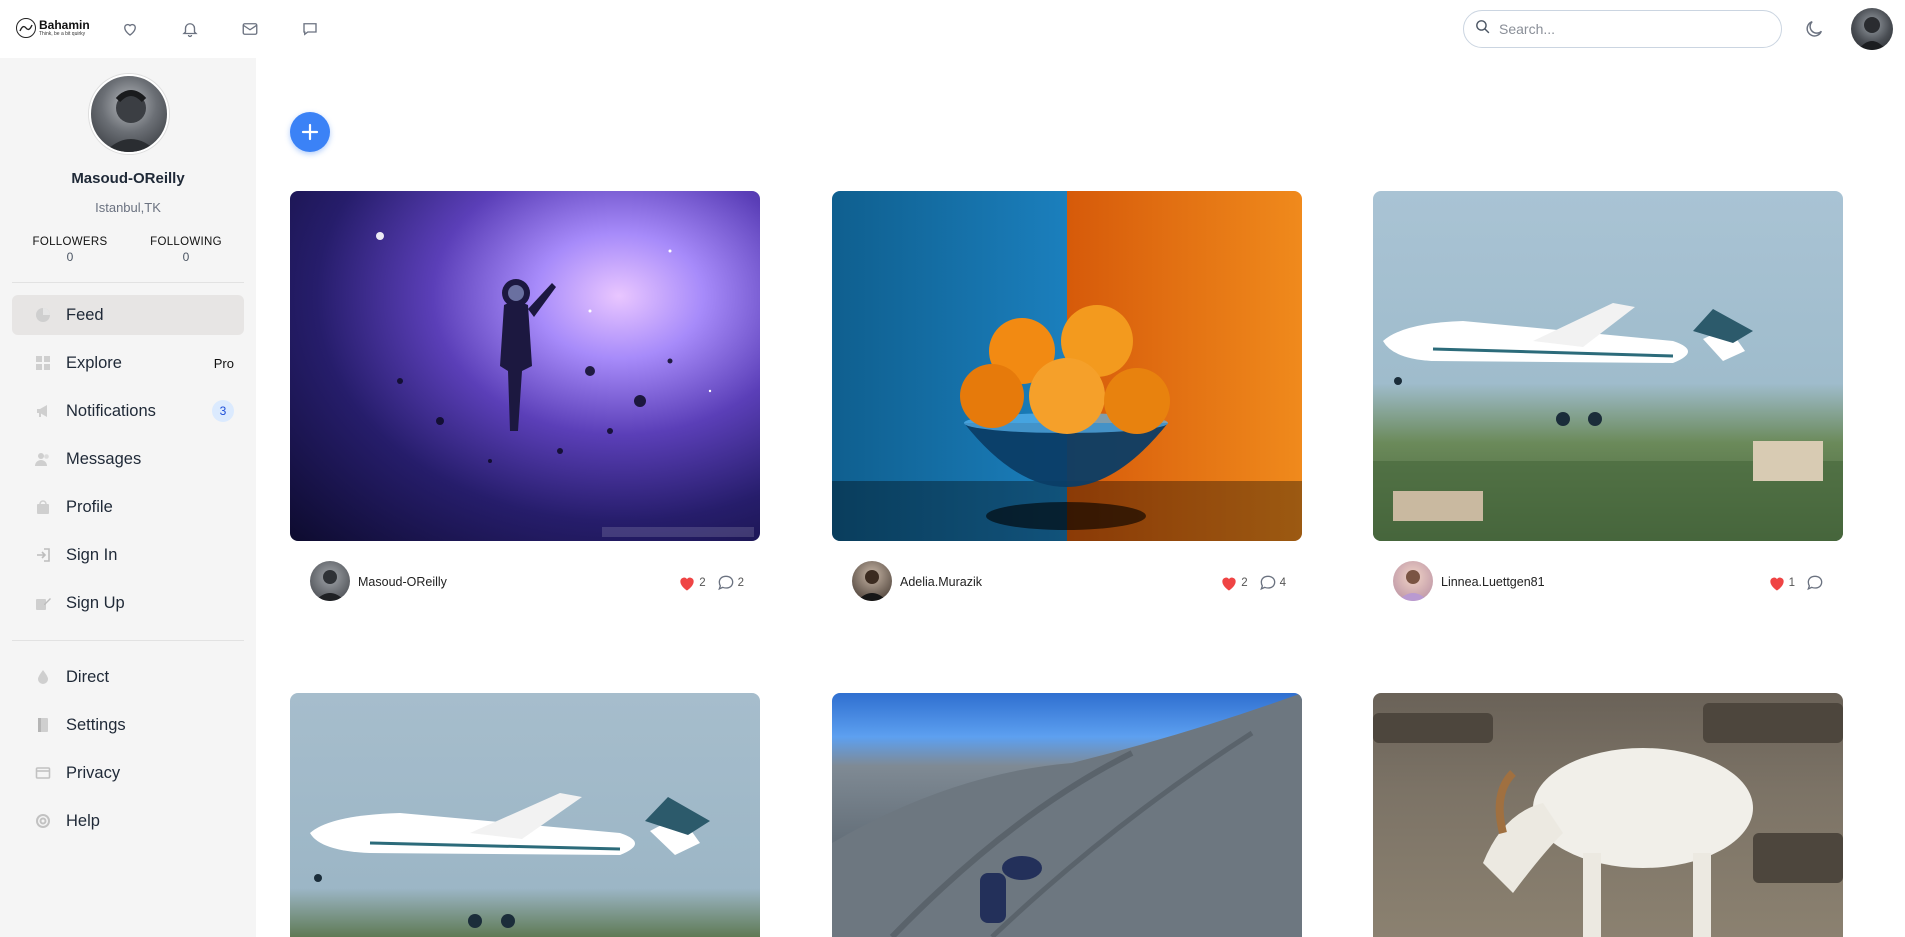  I want to click on nav-item-explore: Explore Pro, so click(128, 363).